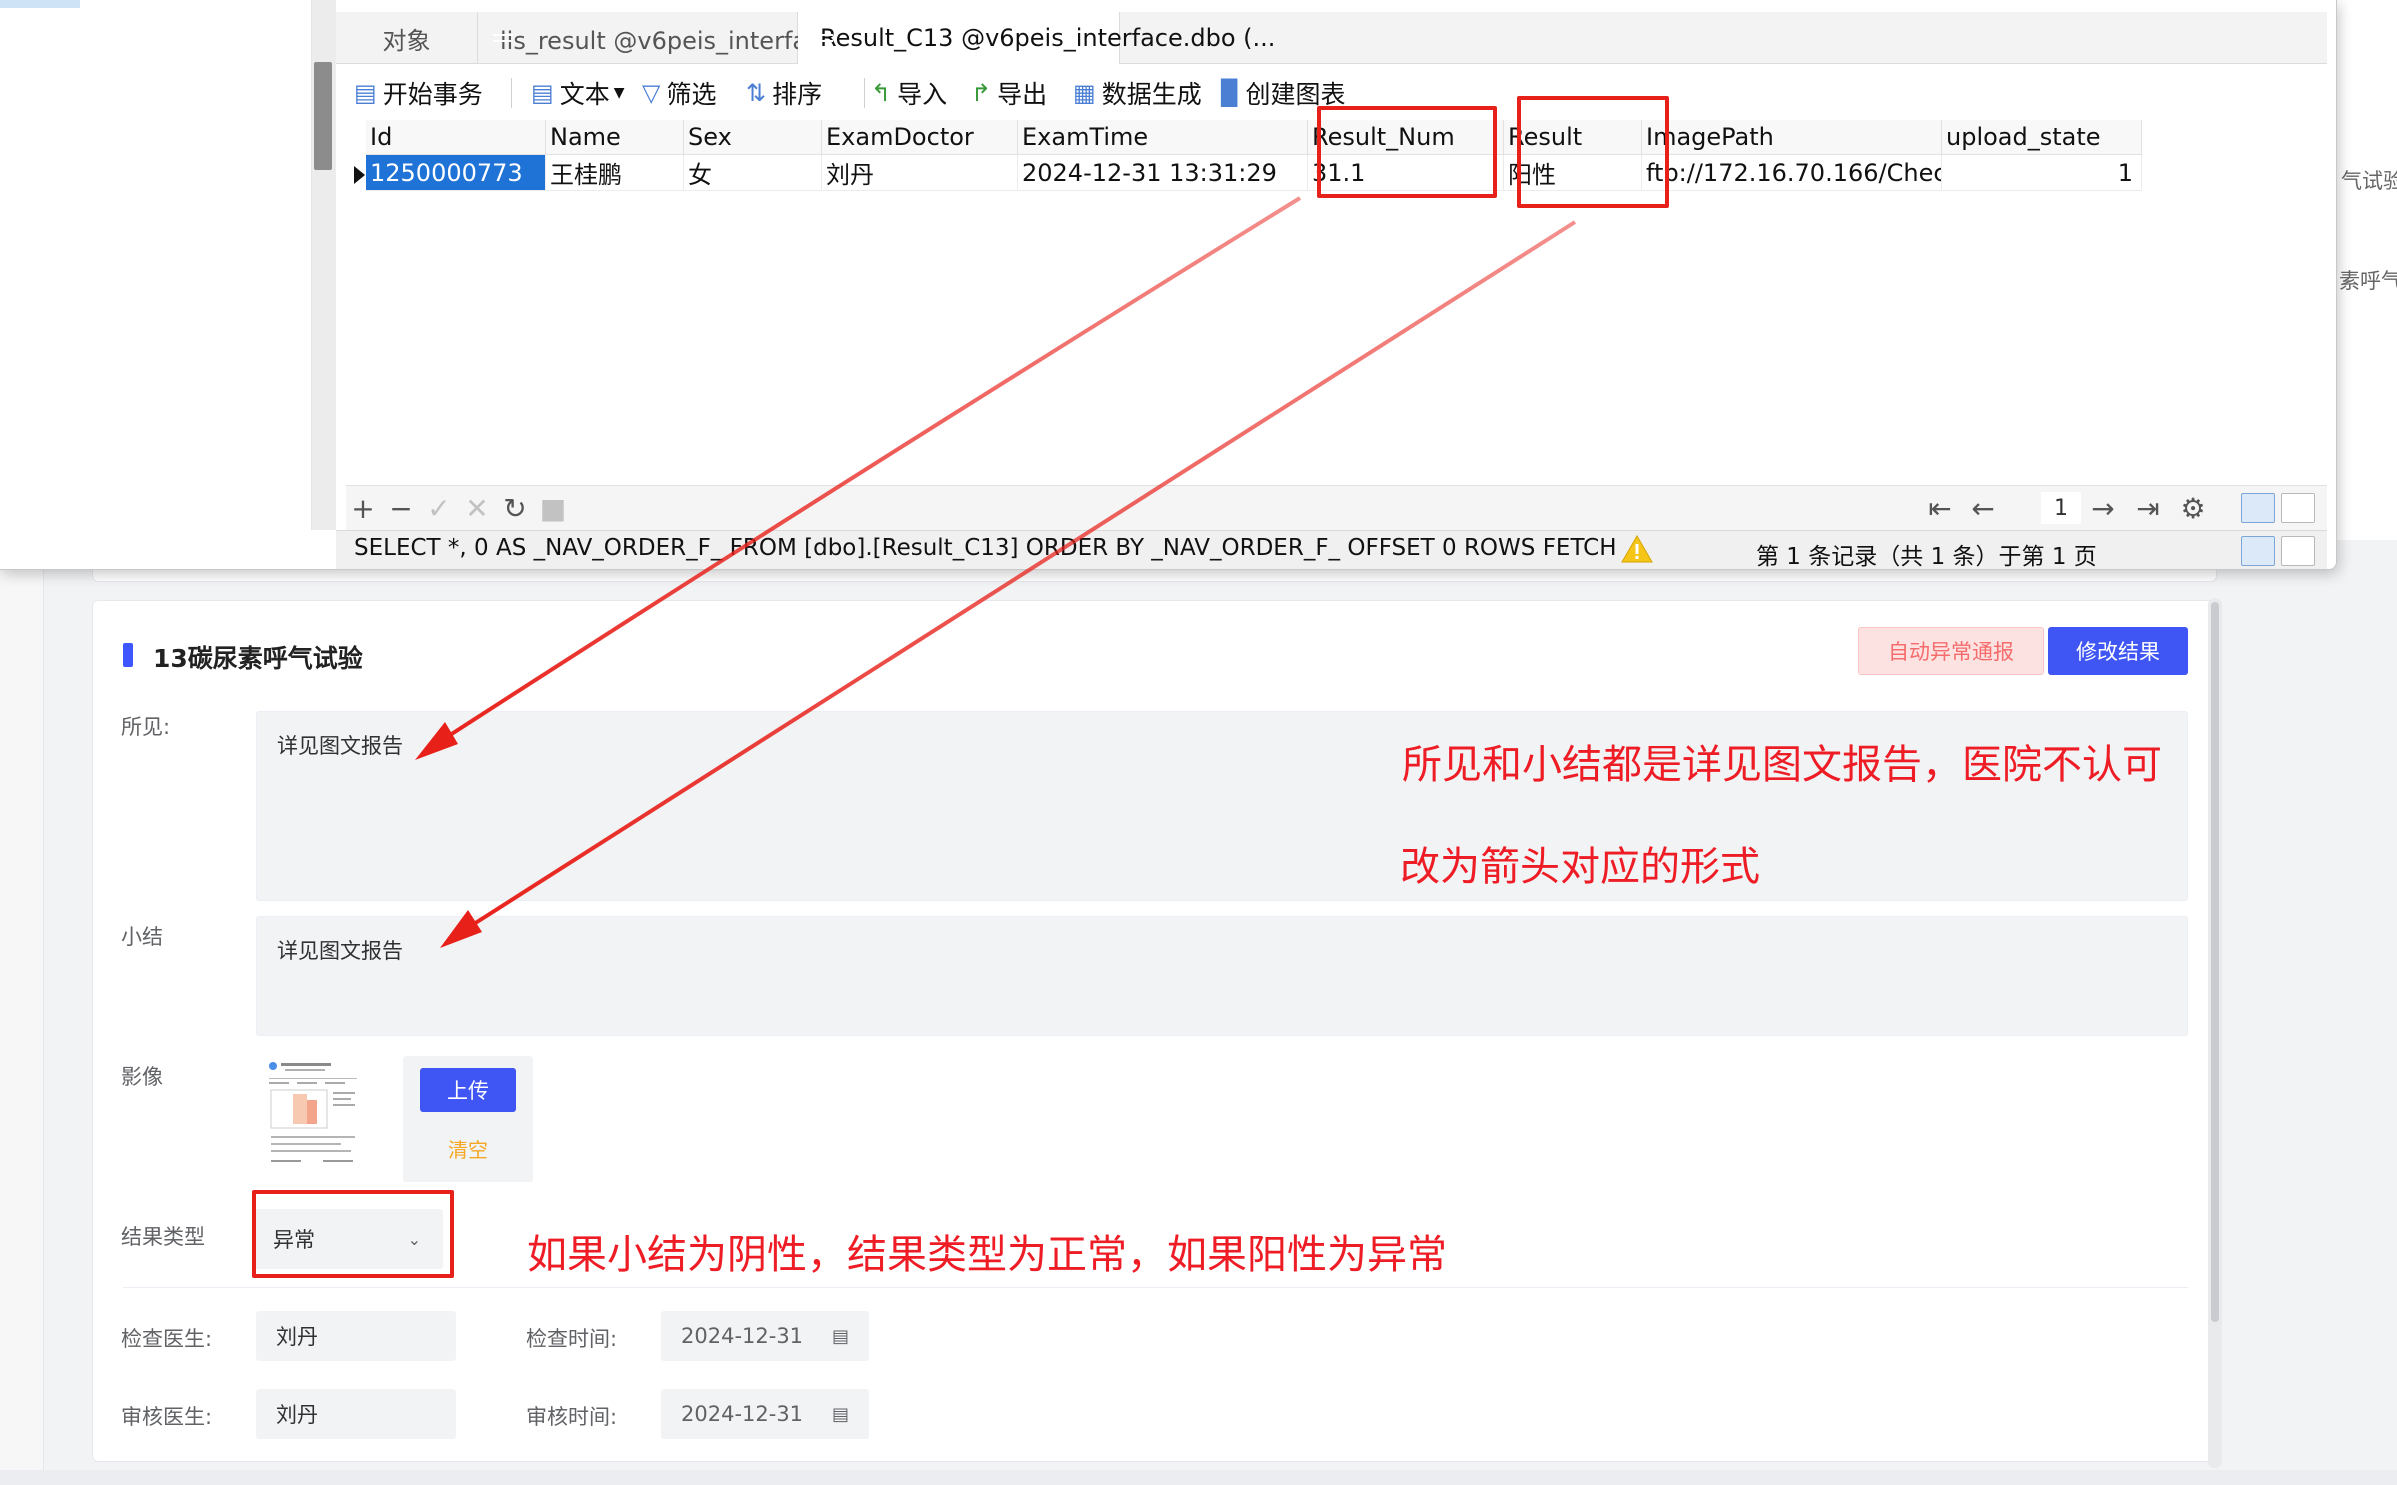  I want to click on image-label: 影像, so click(142, 1077).